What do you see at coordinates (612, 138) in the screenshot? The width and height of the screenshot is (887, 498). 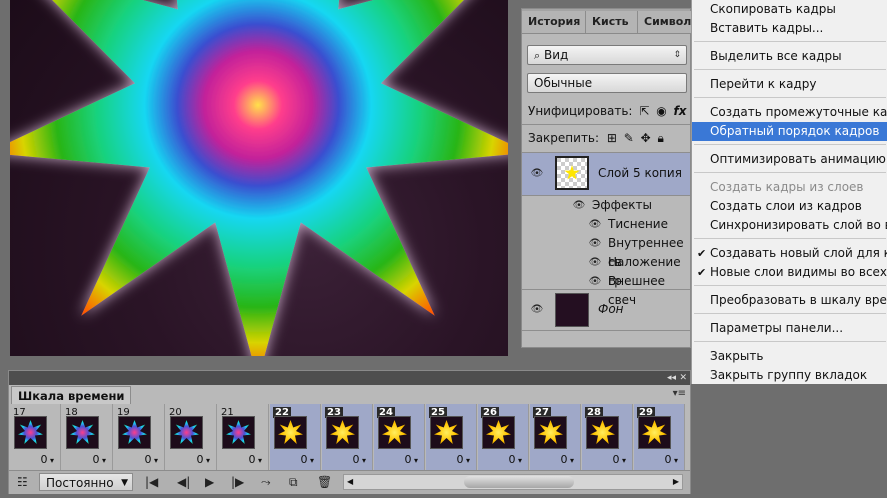 I see `lock-transparency-icon: ⊞` at bounding box center [612, 138].